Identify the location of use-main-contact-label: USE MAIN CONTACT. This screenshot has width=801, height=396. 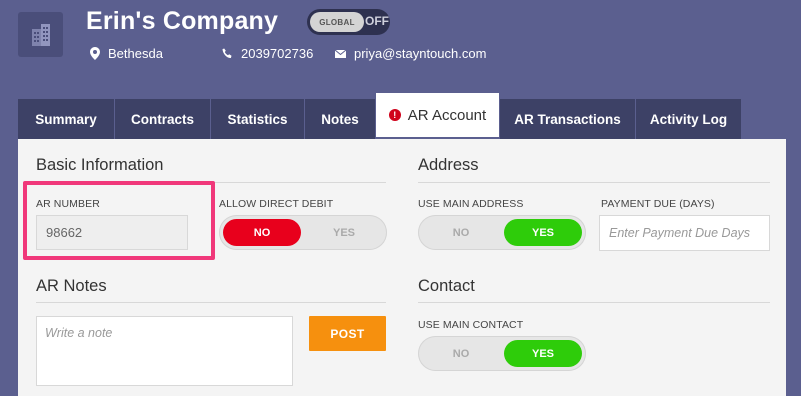
(471, 325).